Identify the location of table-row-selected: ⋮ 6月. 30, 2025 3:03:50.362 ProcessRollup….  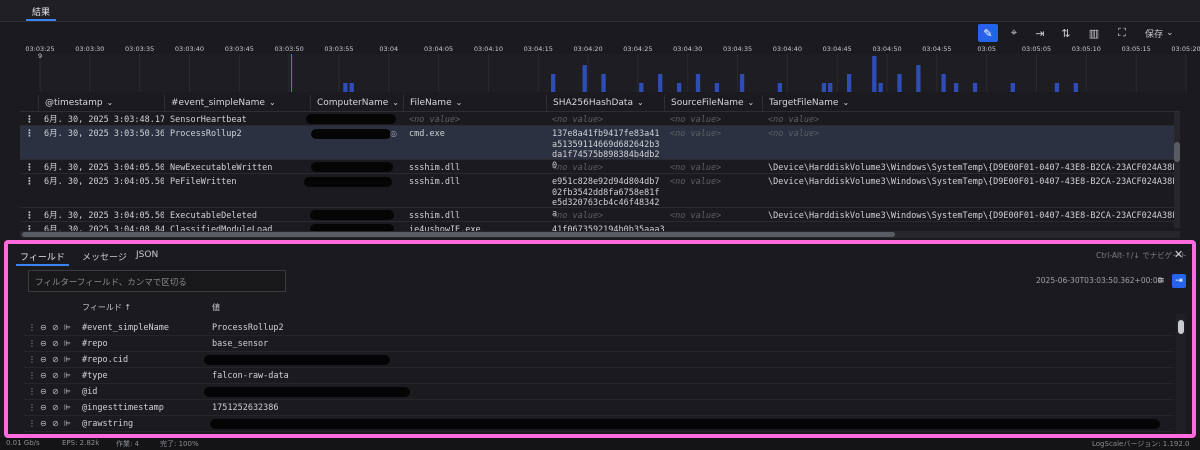
(600, 148).